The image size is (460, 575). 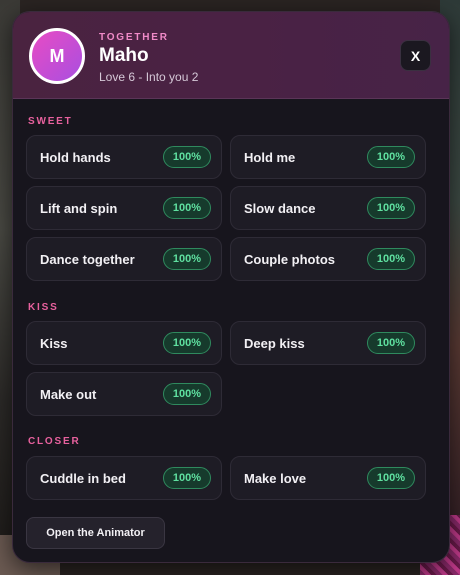 I want to click on action-label: Make out, so click(x=68, y=394).